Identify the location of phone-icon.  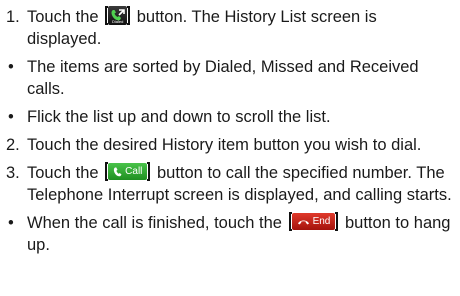
(118, 171).